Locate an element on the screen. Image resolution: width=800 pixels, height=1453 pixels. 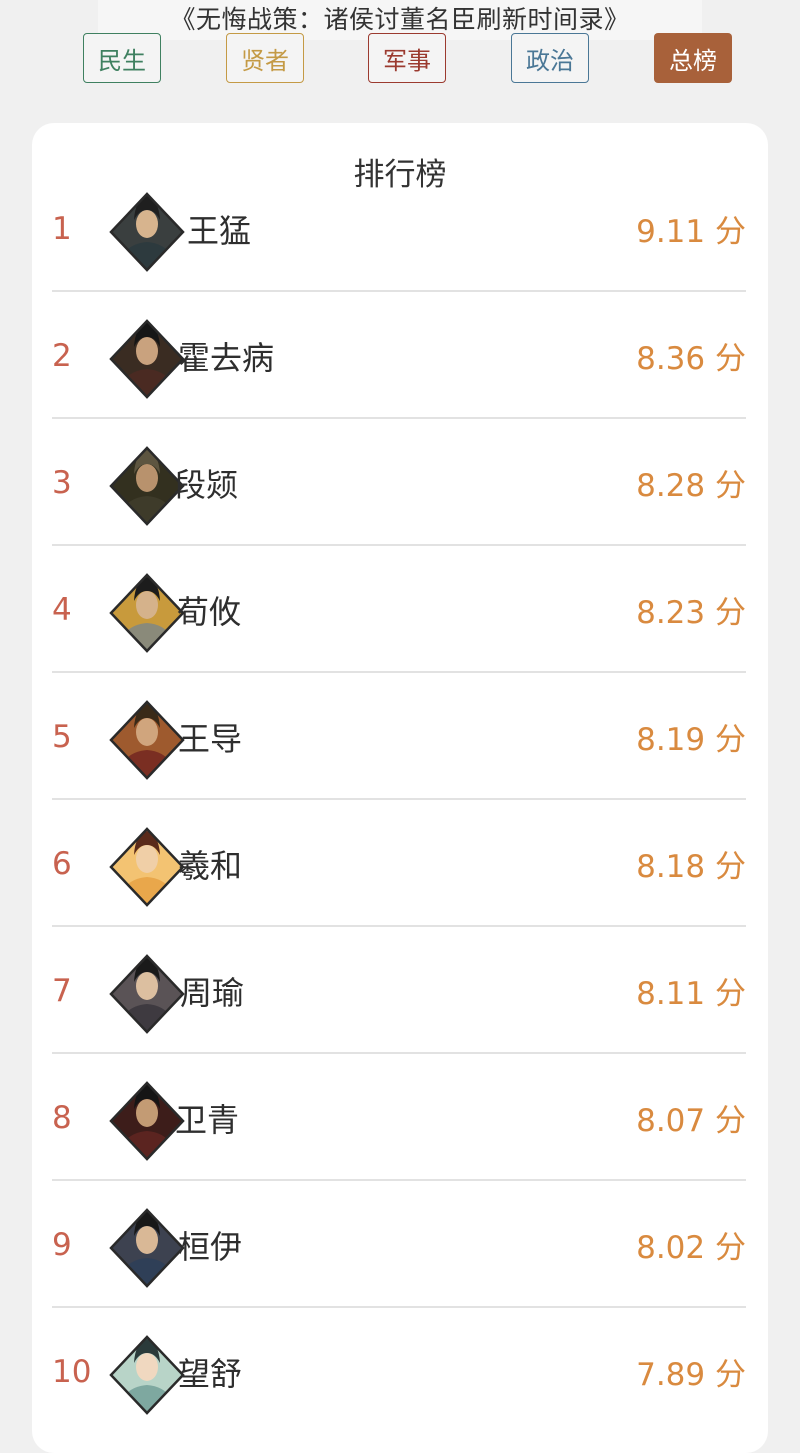
person-name: 荀攸 is located at coordinates (209, 611).